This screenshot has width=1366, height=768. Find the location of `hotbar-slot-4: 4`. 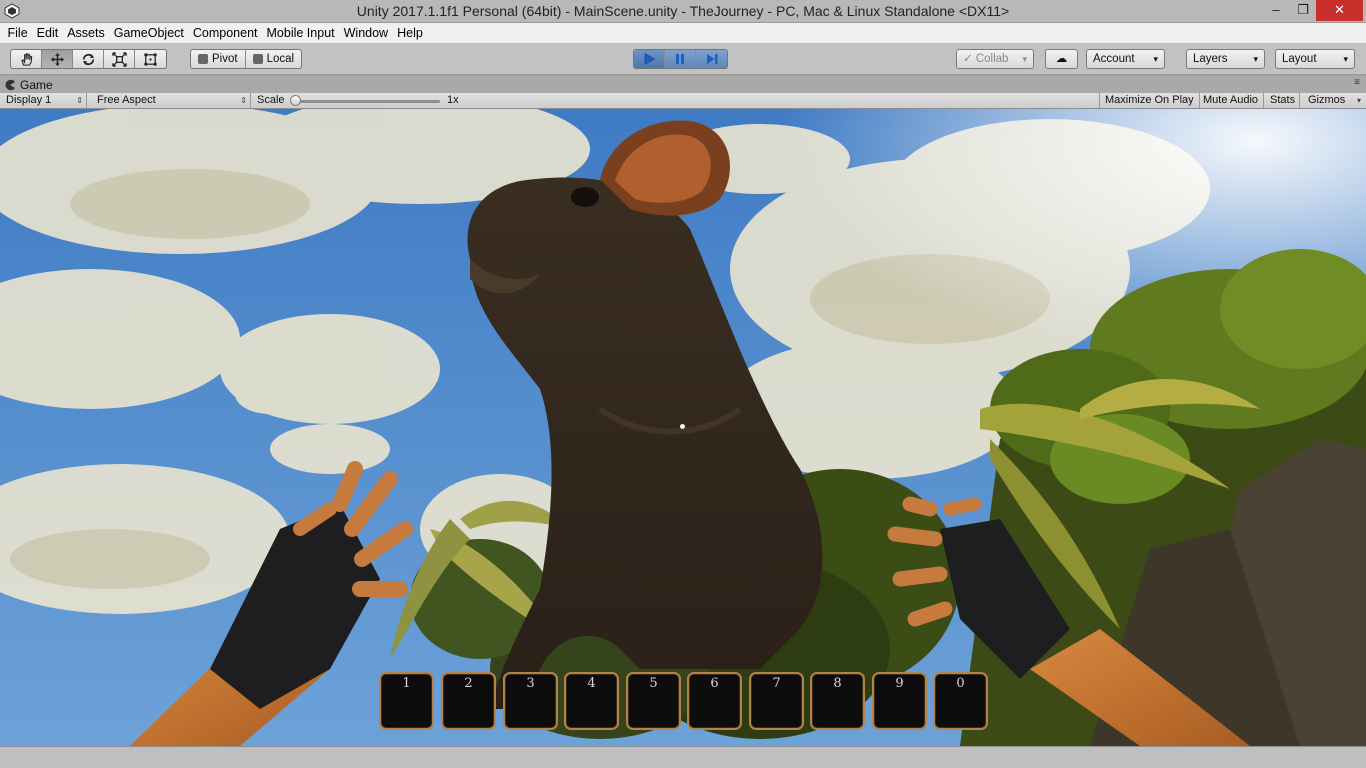

hotbar-slot-4: 4 is located at coordinates (591, 701).